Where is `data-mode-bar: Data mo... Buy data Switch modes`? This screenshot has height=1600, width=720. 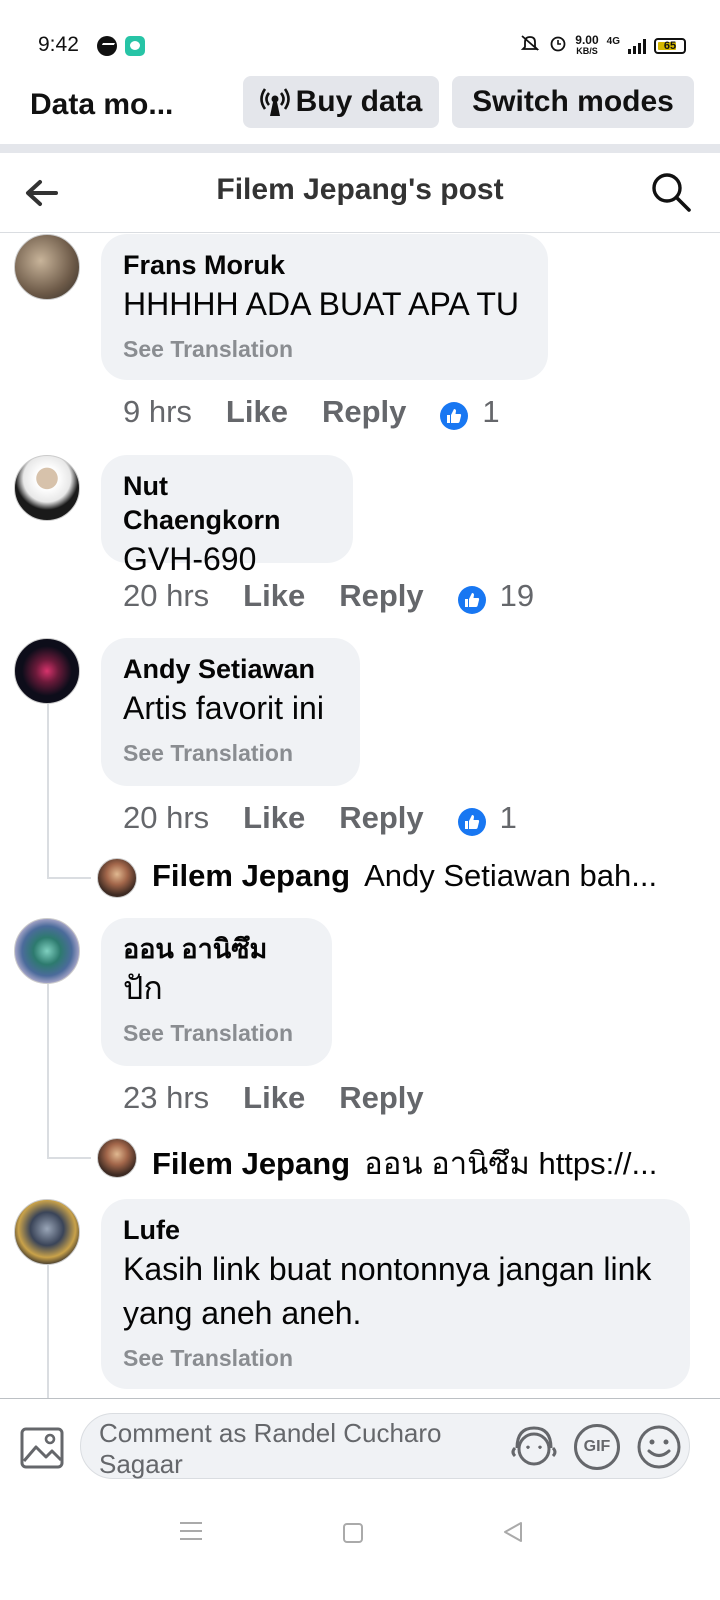 data-mode-bar: Data mo... Buy data Switch modes is located at coordinates (360, 106).